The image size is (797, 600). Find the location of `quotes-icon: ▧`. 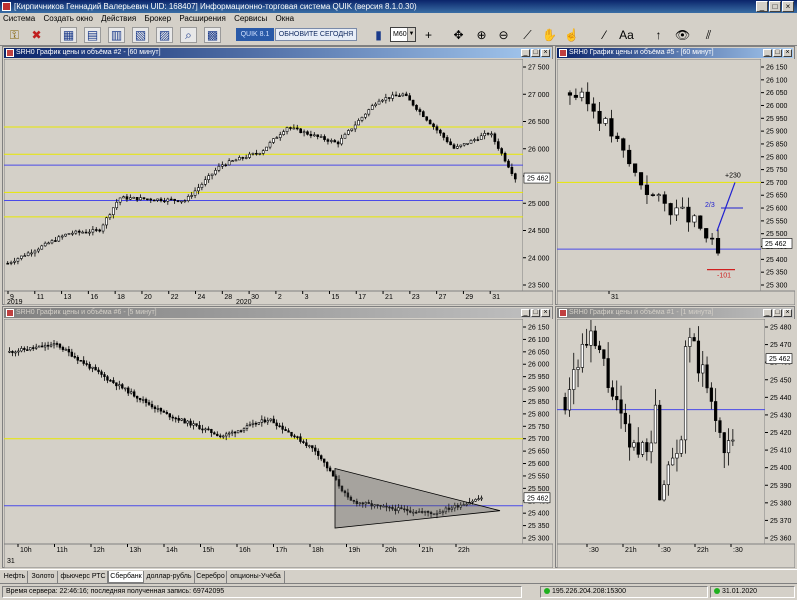

quotes-icon: ▧ is located at coordinates (140, 35).